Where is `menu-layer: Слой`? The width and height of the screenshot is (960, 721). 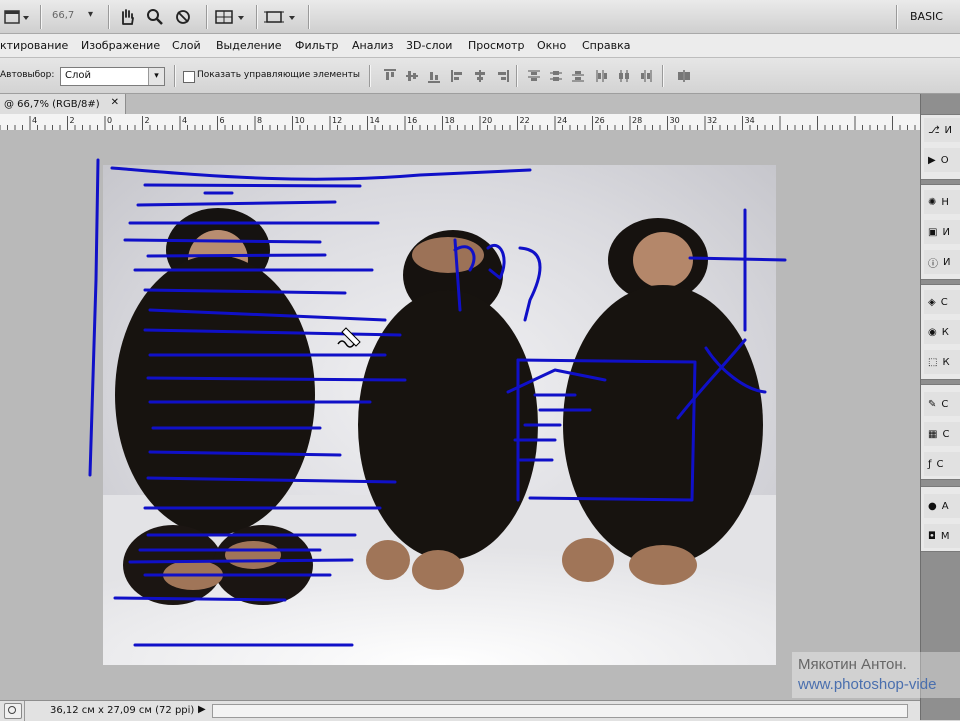 menu-layer: Слой is located at coordinates (186, 45).